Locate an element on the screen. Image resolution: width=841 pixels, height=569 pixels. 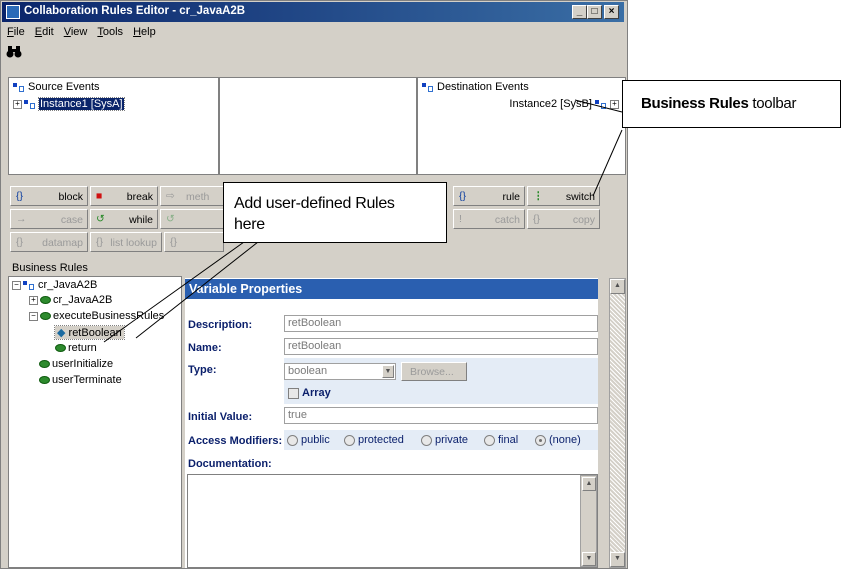
add-rules-callout: Add user-defined Rules here is located at coordinates (335, 212).